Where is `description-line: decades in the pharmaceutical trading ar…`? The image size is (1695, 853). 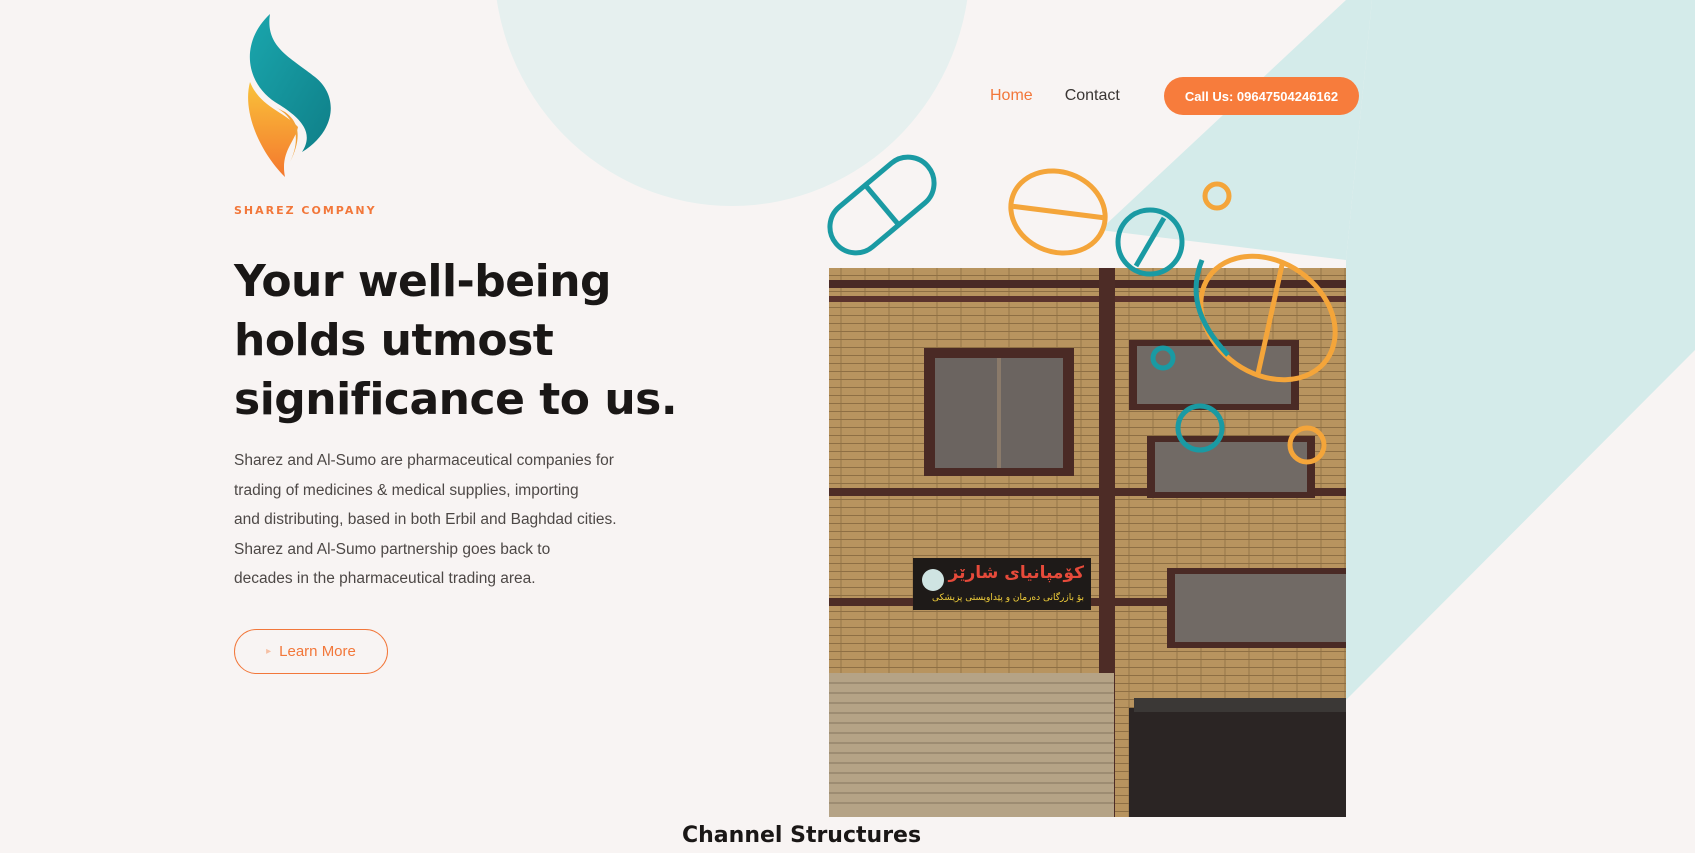
description-line: decades in the pharmaceutical trading ar… is located at coordinates (385, 578).